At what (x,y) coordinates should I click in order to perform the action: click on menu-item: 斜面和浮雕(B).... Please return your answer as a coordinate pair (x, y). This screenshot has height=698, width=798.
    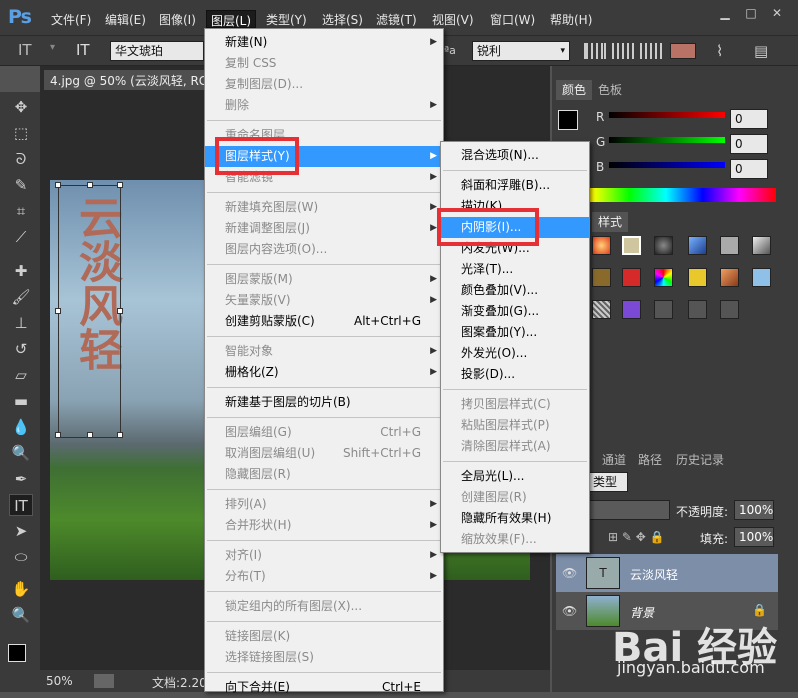
    Looking at the image, I should click on (515, 185).